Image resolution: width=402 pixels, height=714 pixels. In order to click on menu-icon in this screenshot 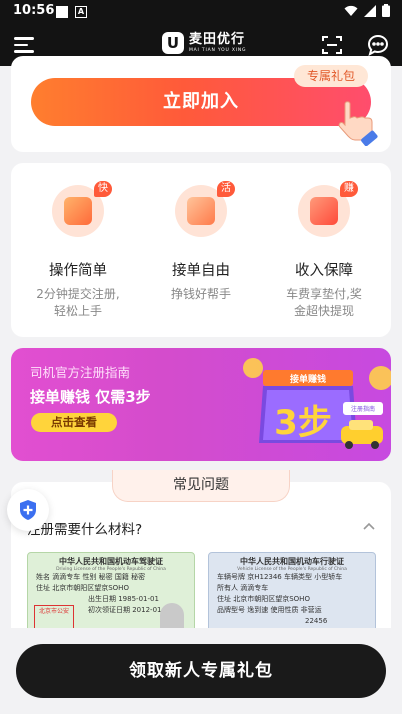, I will do `click(24, 45)`.